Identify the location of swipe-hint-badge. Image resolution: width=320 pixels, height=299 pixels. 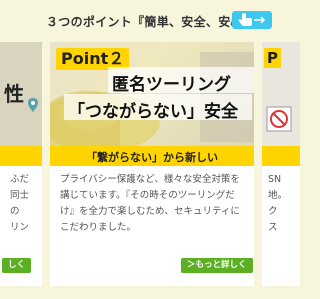
(252, 20).